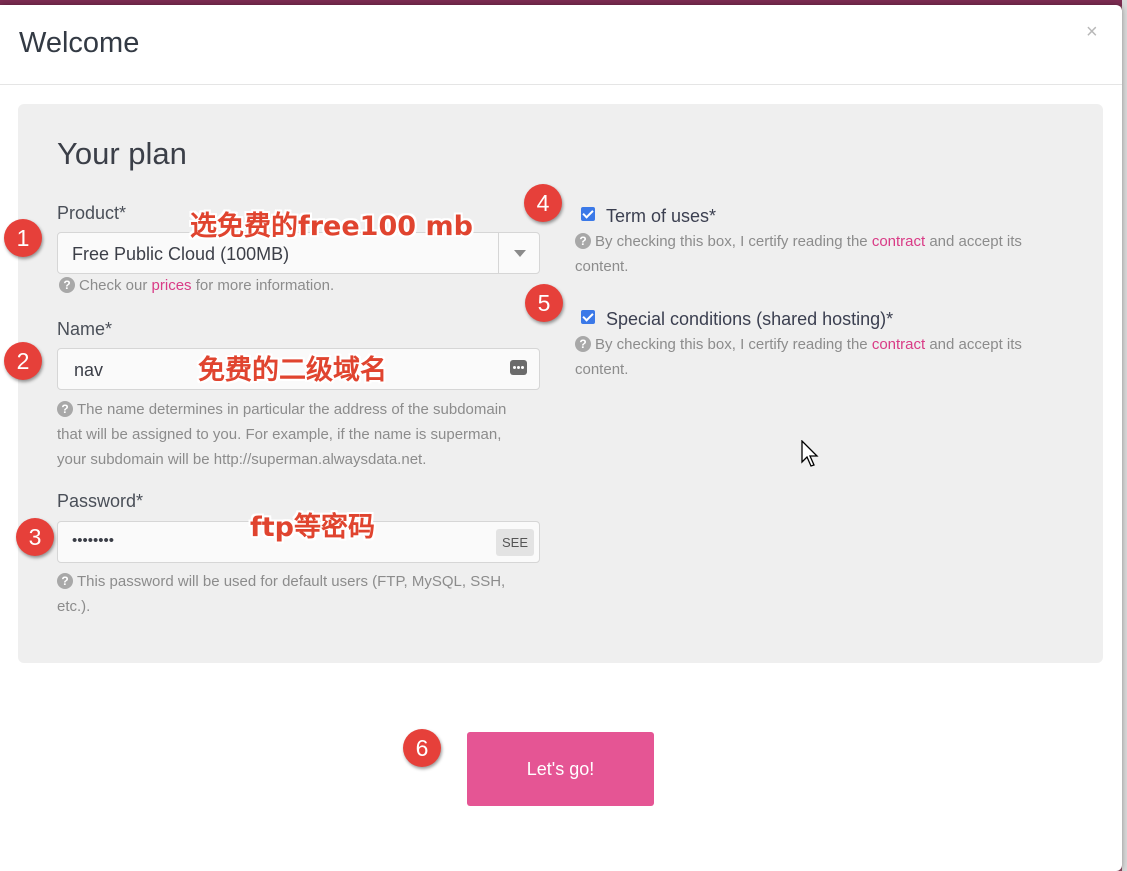 The height and width of the screenshot is (871, 1127). I want to click on step-badge-1: 1, so click(23, 238).